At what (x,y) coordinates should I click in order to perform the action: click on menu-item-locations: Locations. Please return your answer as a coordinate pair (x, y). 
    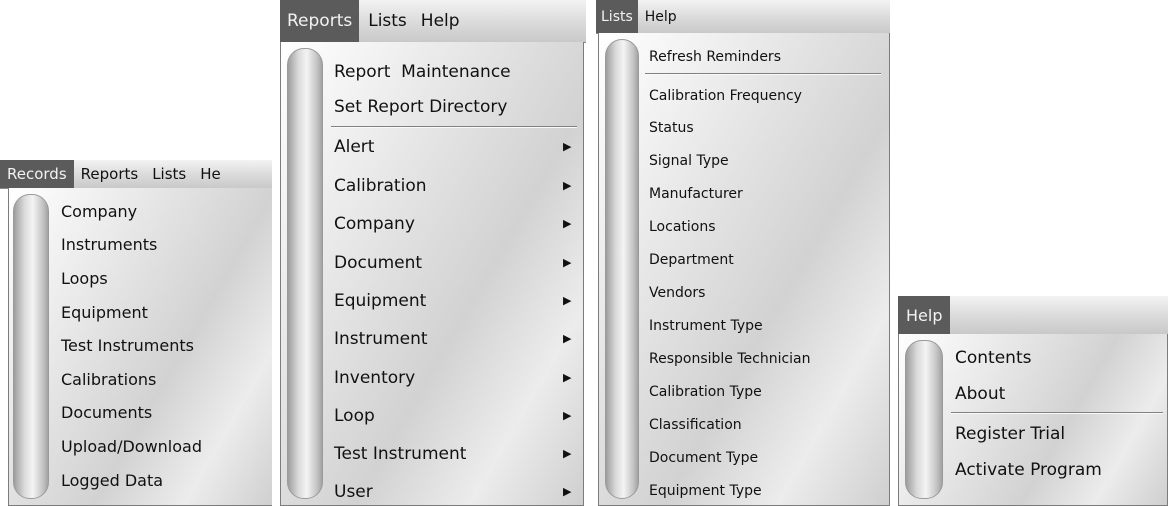
    Looking at the image, I should click on (682, 227).